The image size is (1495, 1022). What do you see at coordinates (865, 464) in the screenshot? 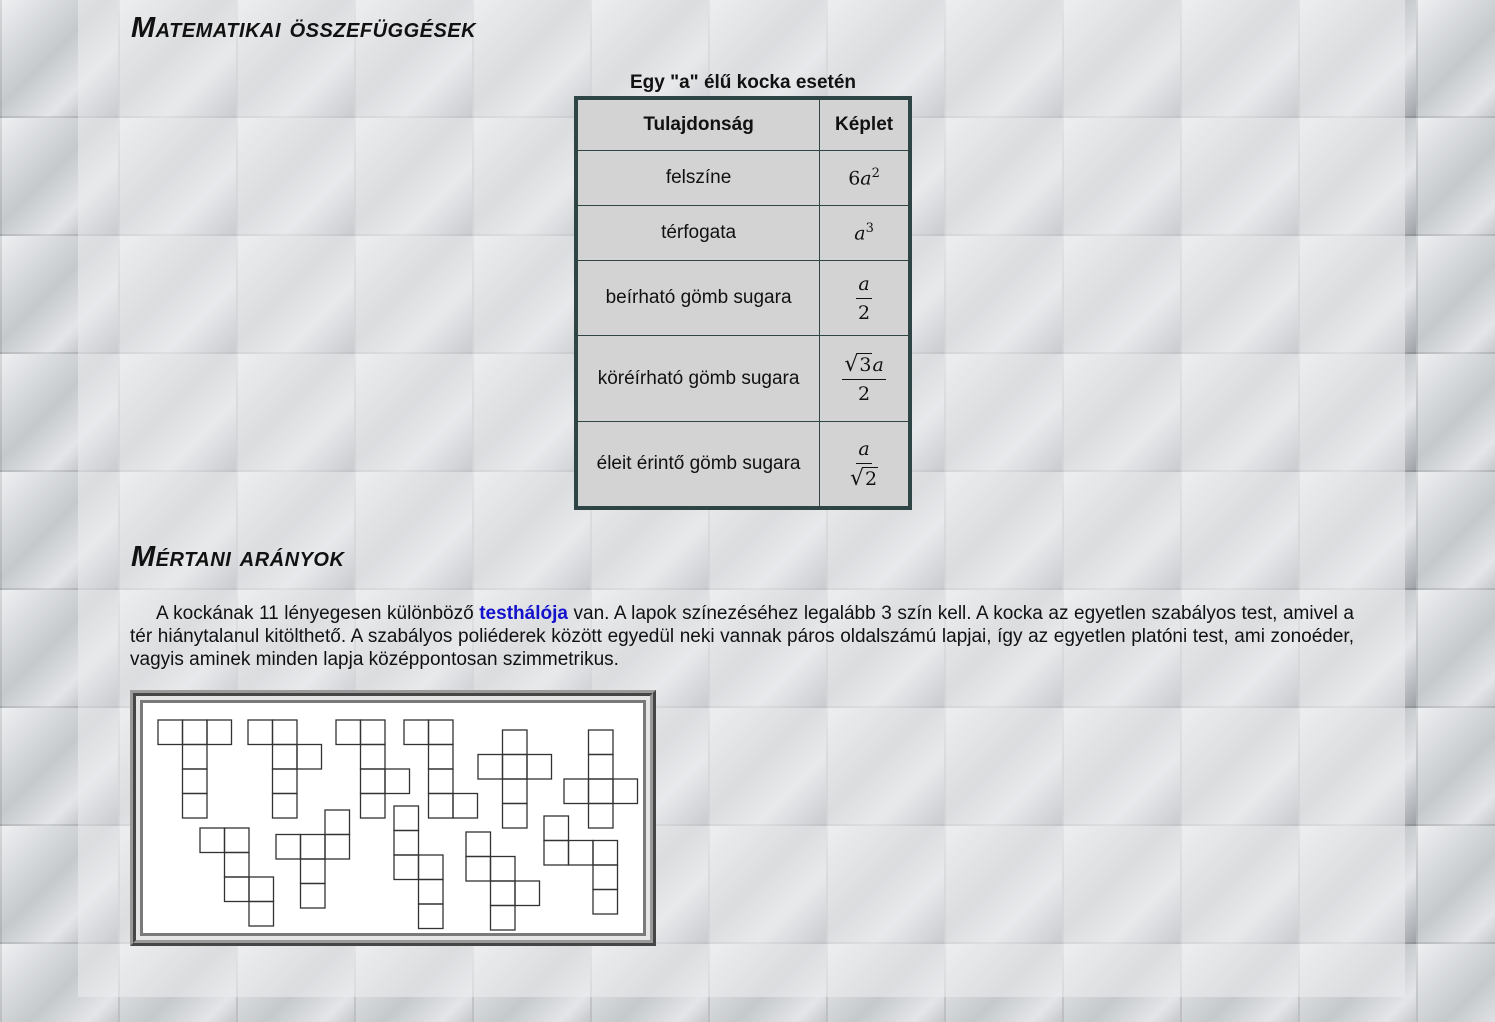
I see `formula-midsphere-radius: a √ 2` at bounding box center [865, 464].